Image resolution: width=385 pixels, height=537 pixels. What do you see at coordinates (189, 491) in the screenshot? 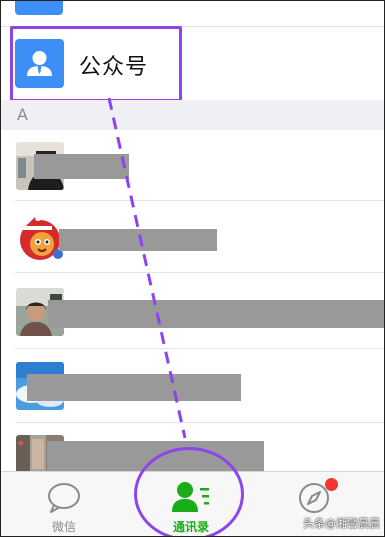
I see `highlight-circle` at bounding box center [189, 491].